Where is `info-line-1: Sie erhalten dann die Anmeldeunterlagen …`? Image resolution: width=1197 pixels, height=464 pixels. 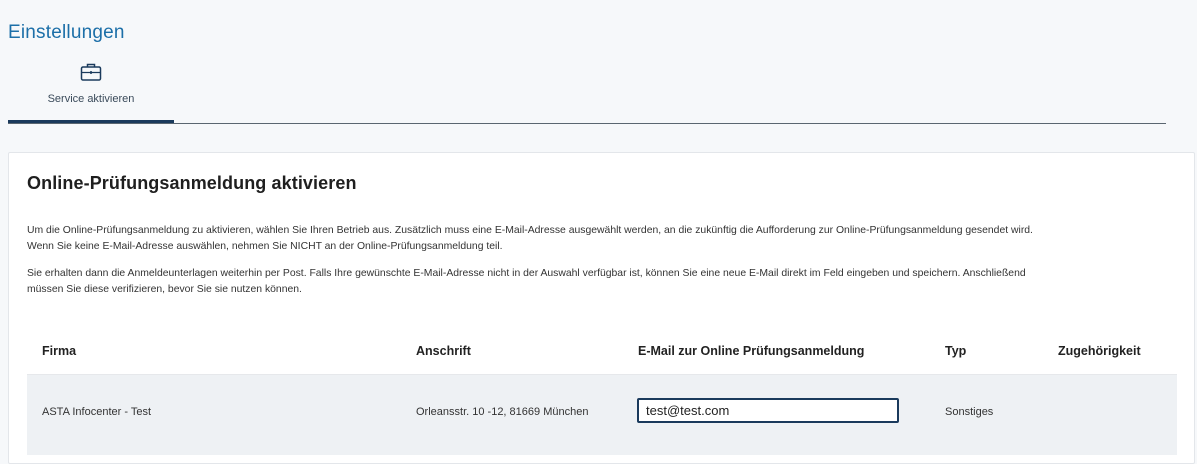
info-line-1: Sie erhalten dann die Anmeldeunterlagen … is located at coordinates (526, 273).